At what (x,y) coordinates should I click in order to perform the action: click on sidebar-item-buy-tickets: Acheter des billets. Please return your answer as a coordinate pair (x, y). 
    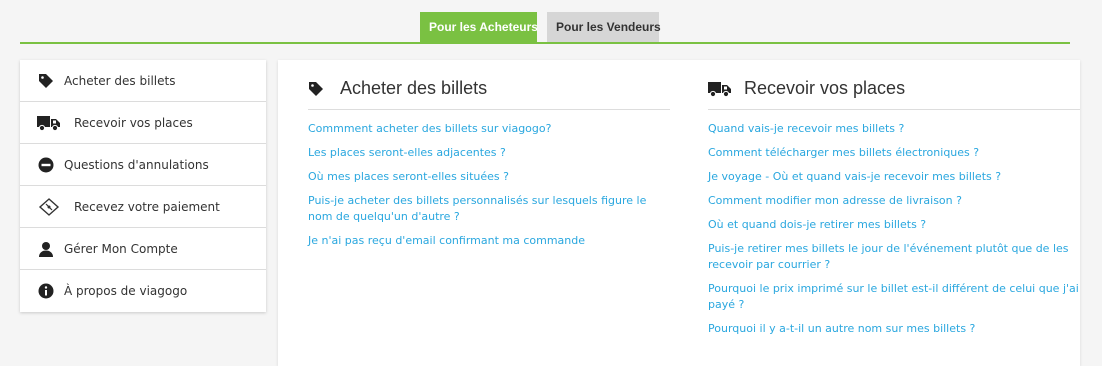
    Looking at the image, I should click on (143, 81).